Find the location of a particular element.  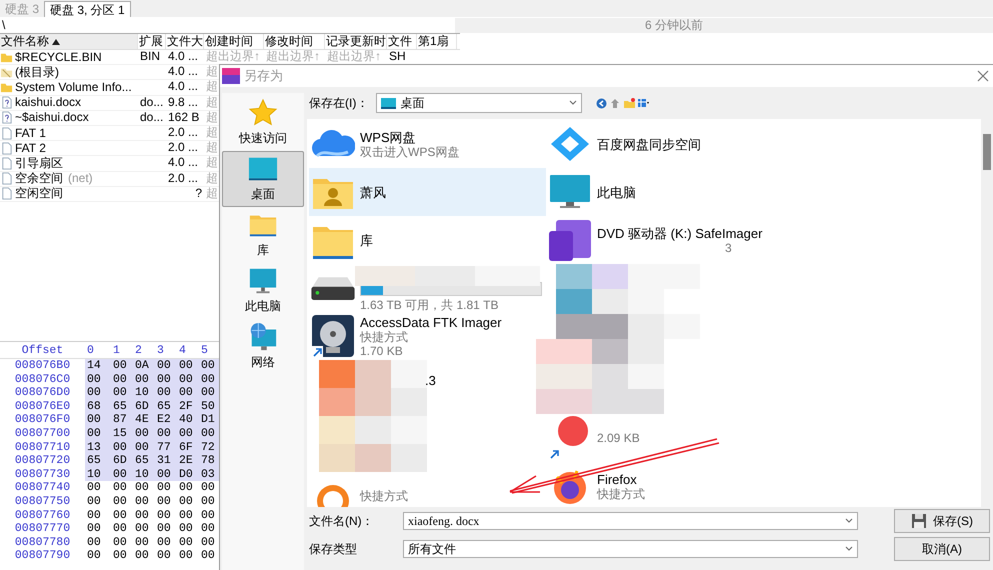

hex-byte: 6D is located at coordinates (144, 407).